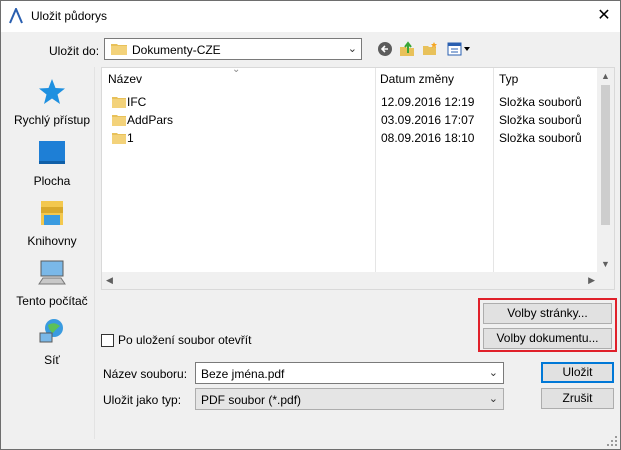  Describe the element at coordinates (350, 102) in the screenshot. I see `list-item: IFC 12.09.2016 12:19 Složka souborů` at that location.